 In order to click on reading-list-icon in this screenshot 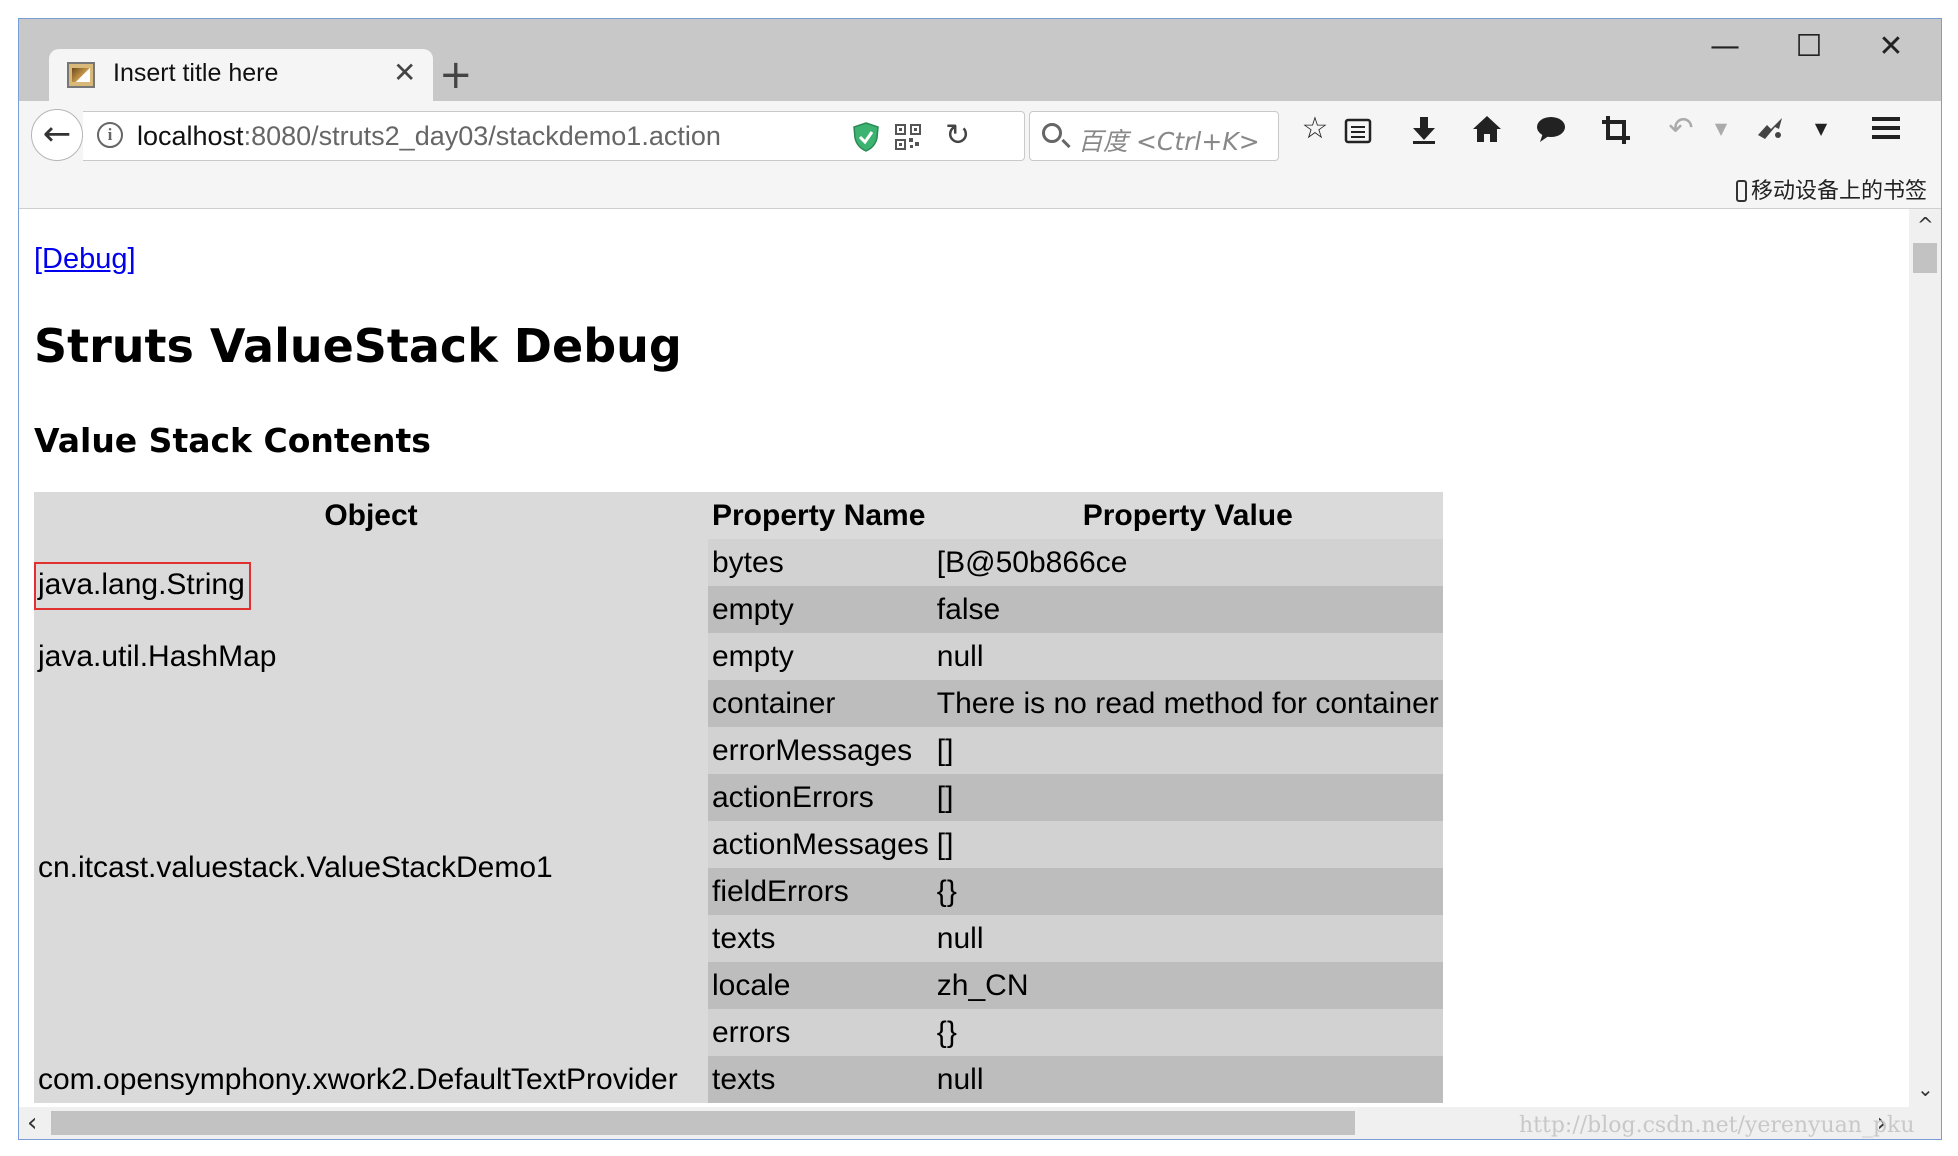, I will do `click(1358, 130)`.